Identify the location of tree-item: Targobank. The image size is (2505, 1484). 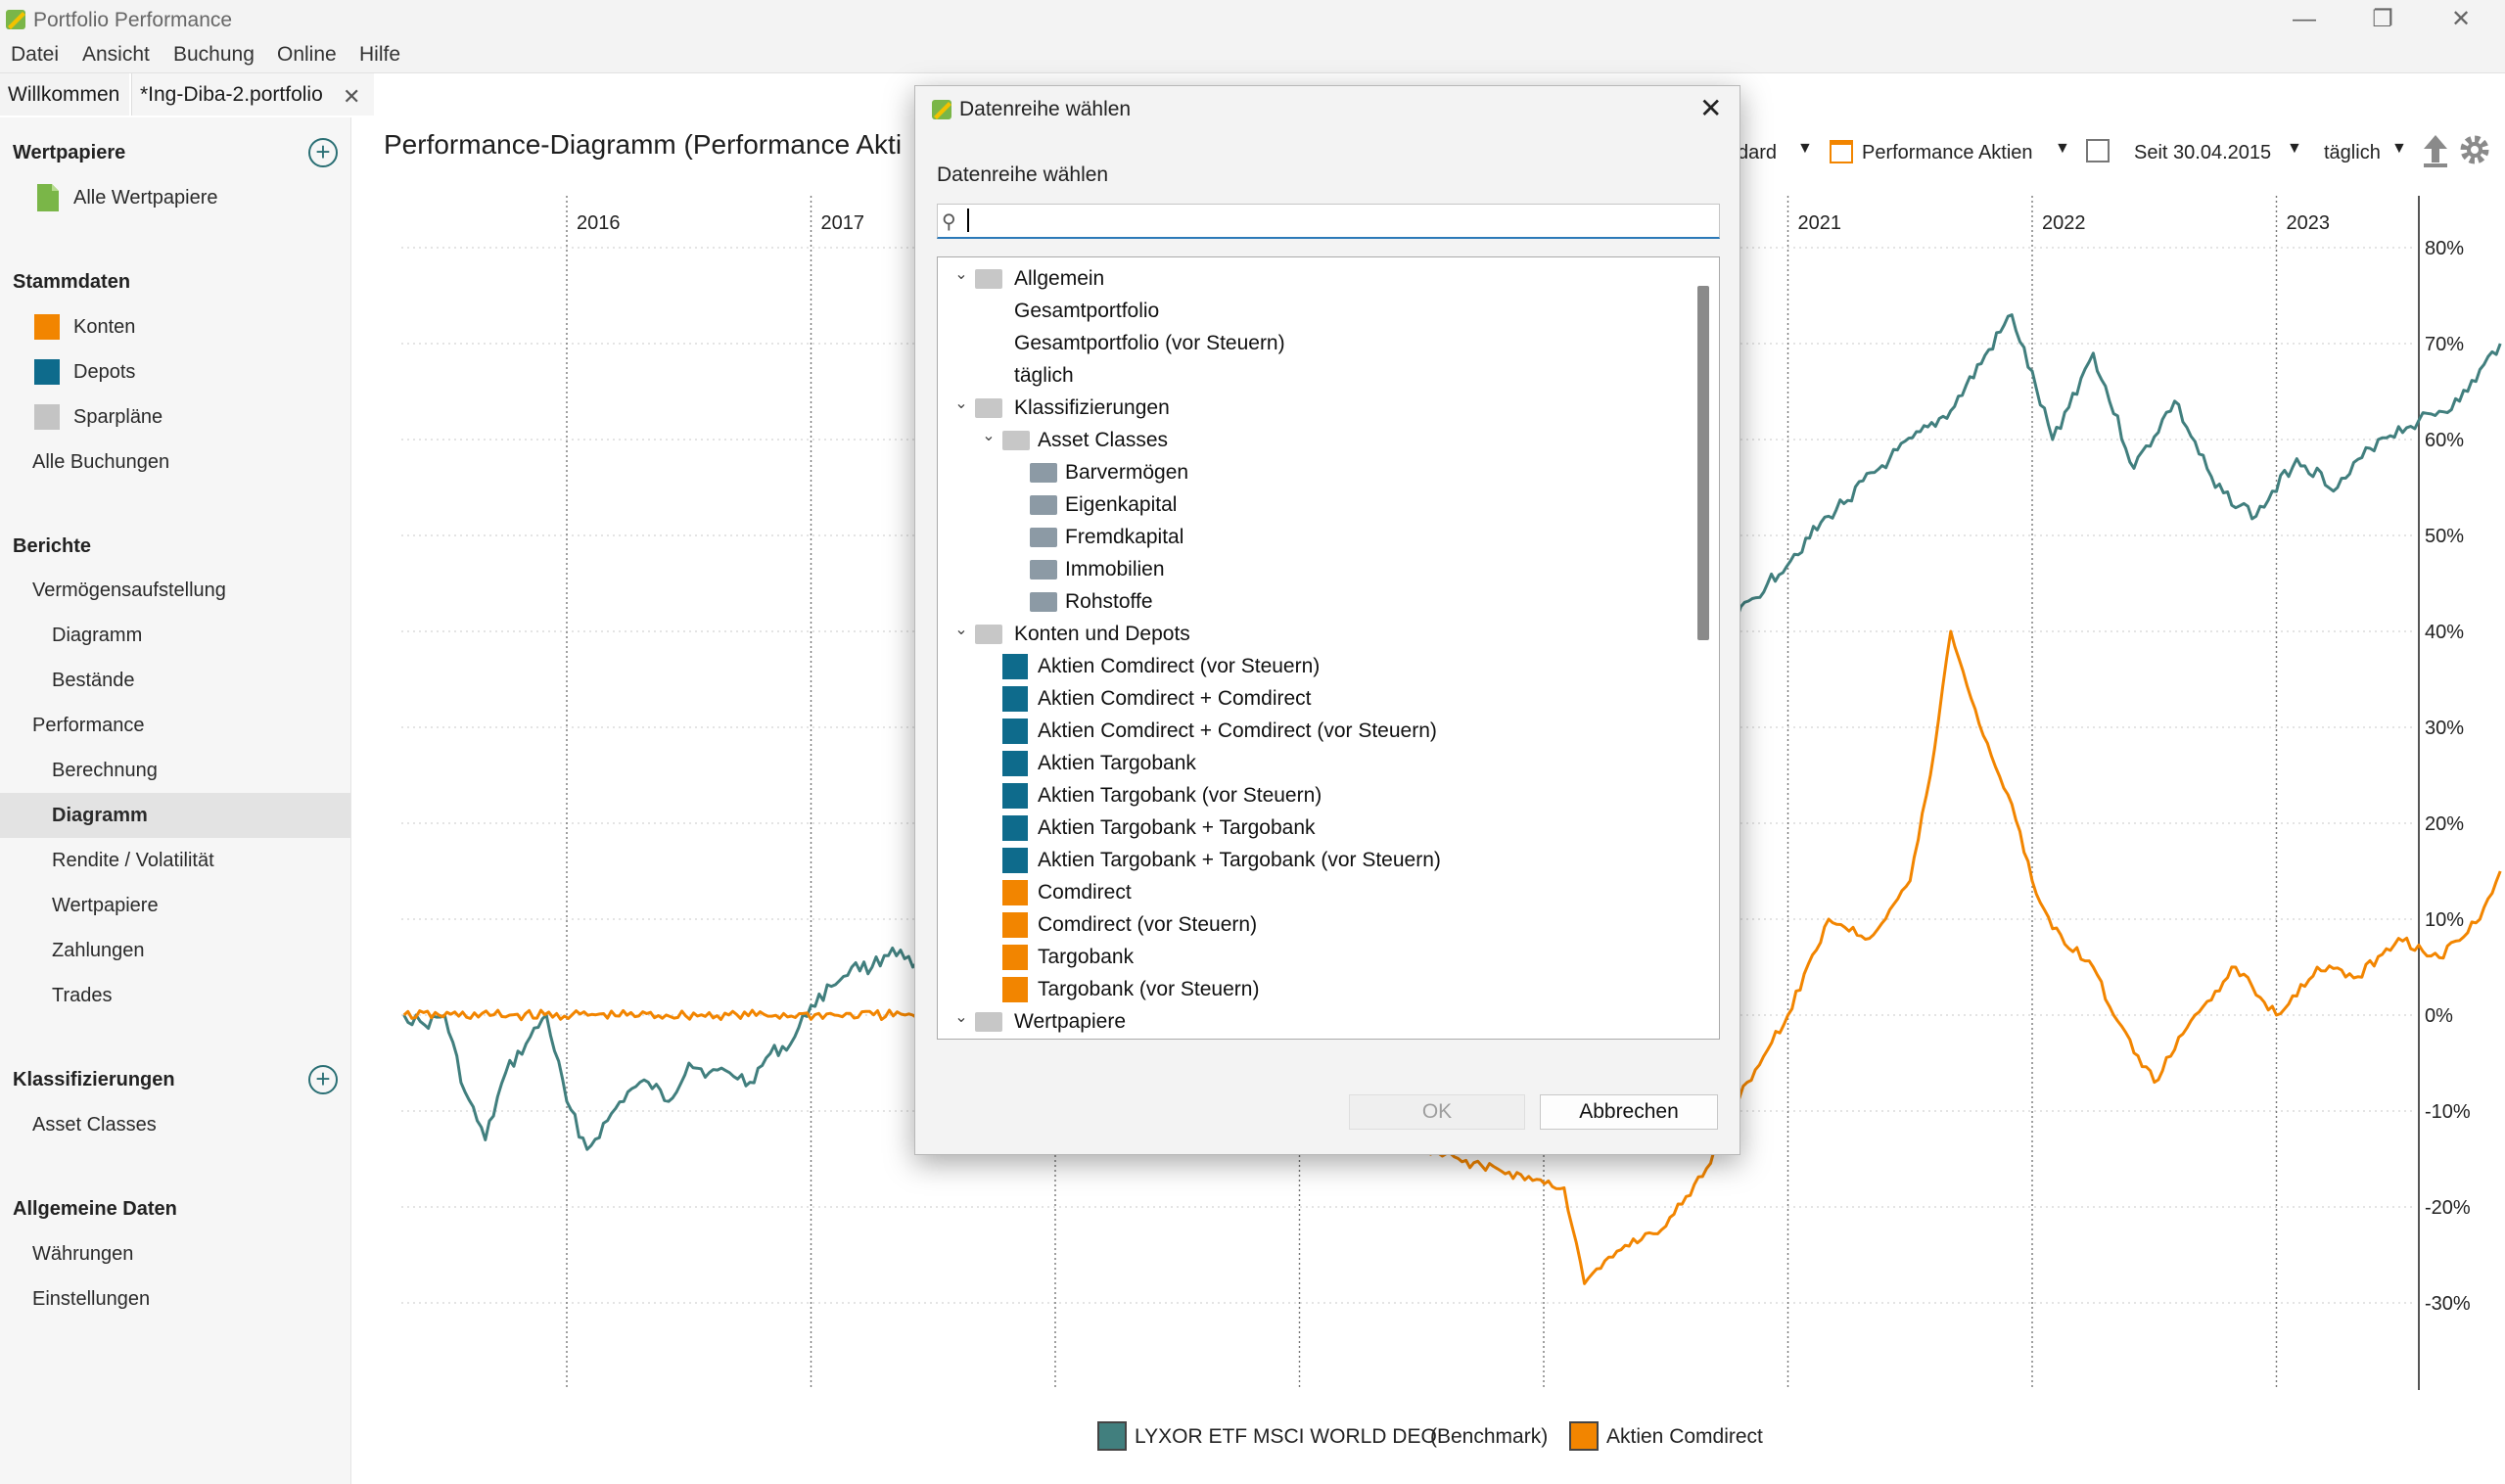
(1086, 957).